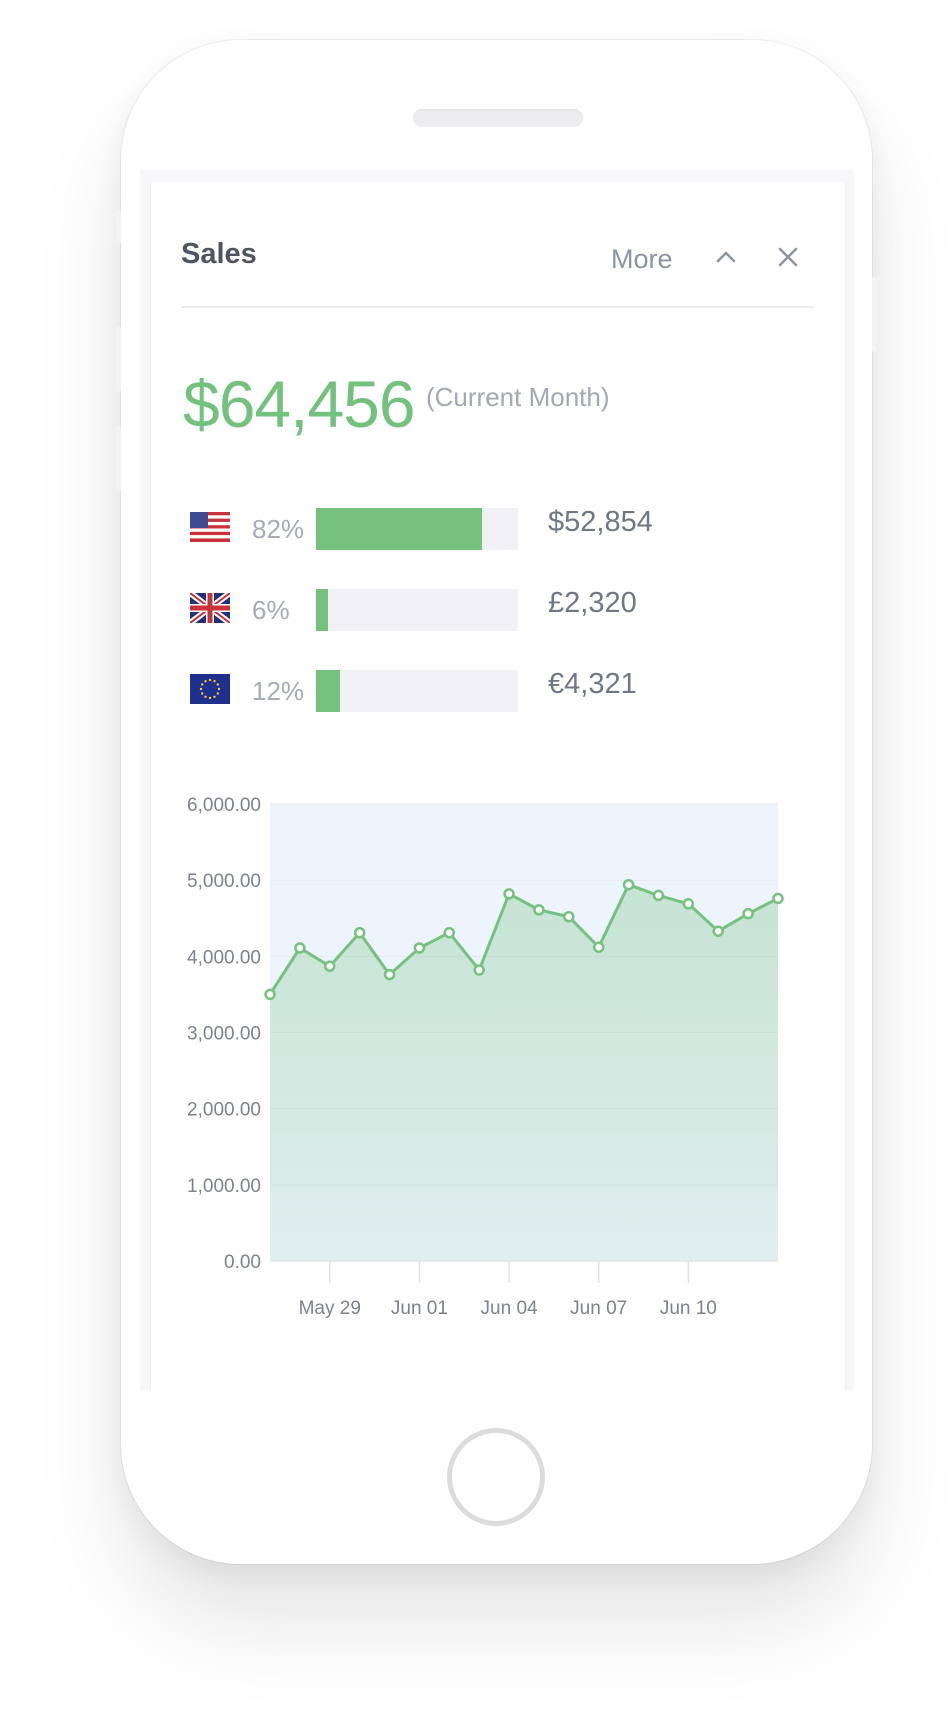  Describe the element at coordinates (419, 1308) in the screenshot. I see `x-tick-label: Jun 01` at that location.